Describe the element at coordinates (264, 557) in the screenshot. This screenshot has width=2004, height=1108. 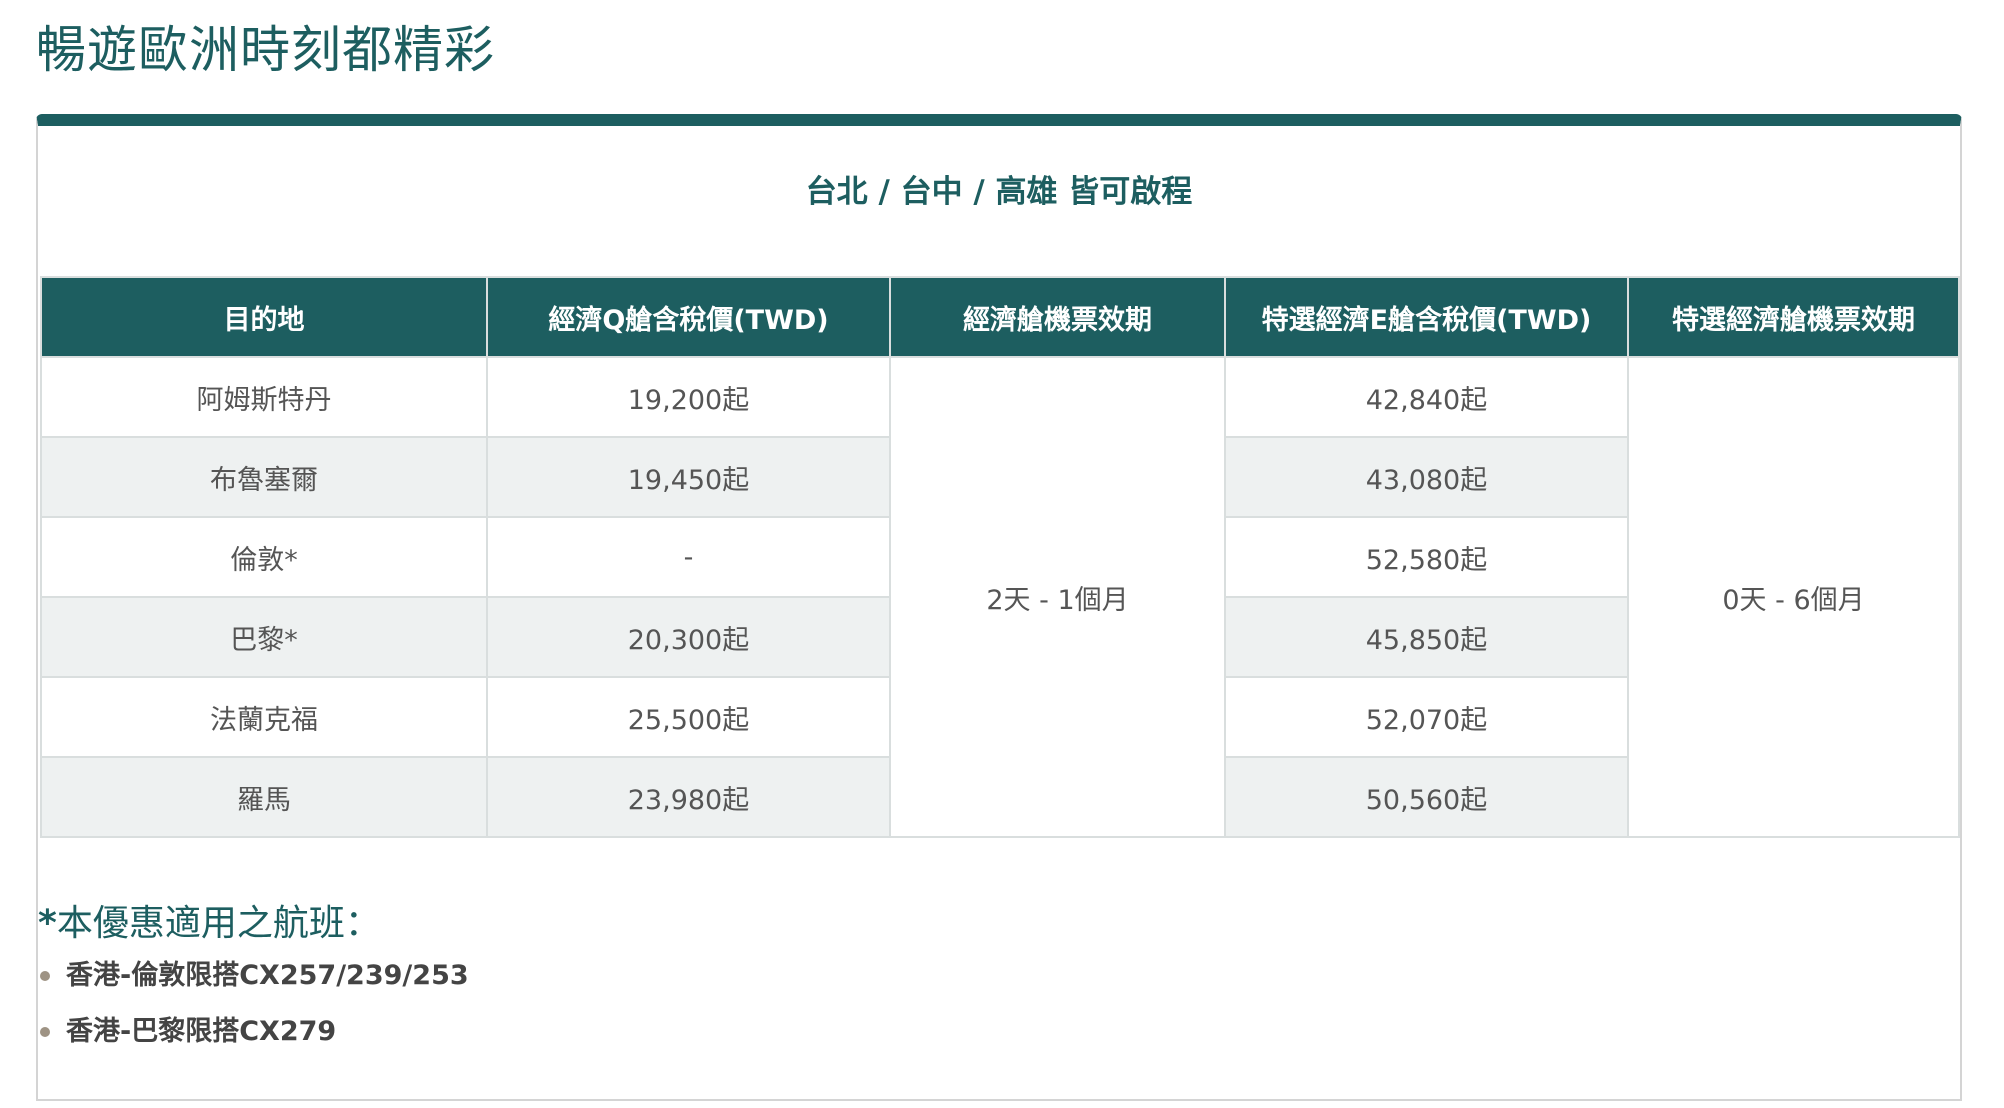
I see `destination-cell: 倫敦*` at that location.